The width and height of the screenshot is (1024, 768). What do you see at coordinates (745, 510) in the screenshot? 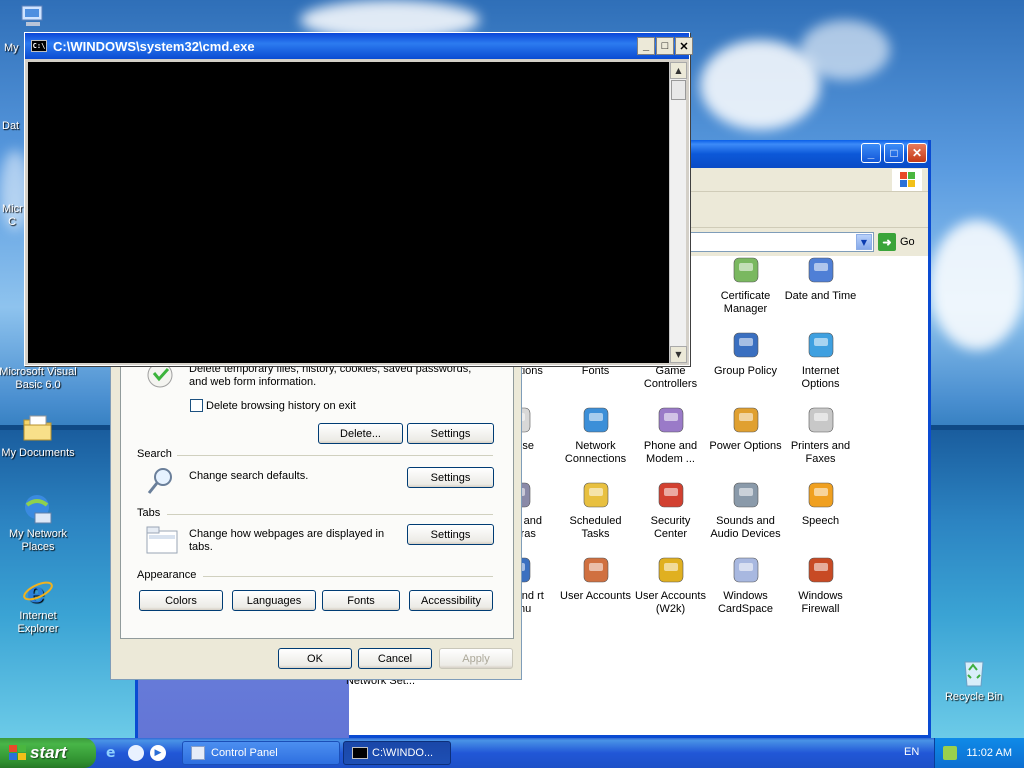
I see `cp-item-speaker: Sounds and Audio Devices` at bounding box center [745, 510].